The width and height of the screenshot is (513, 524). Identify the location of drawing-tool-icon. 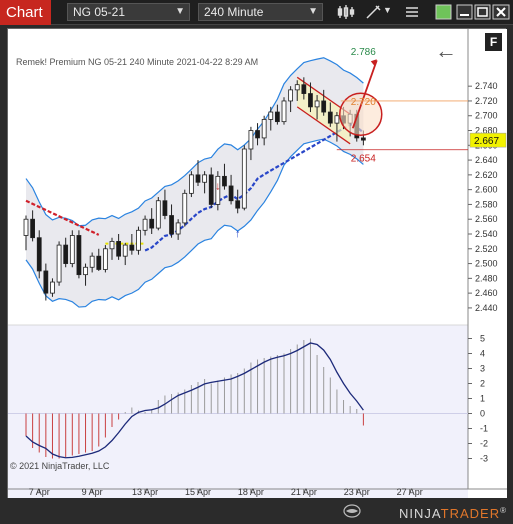
(374, 12).